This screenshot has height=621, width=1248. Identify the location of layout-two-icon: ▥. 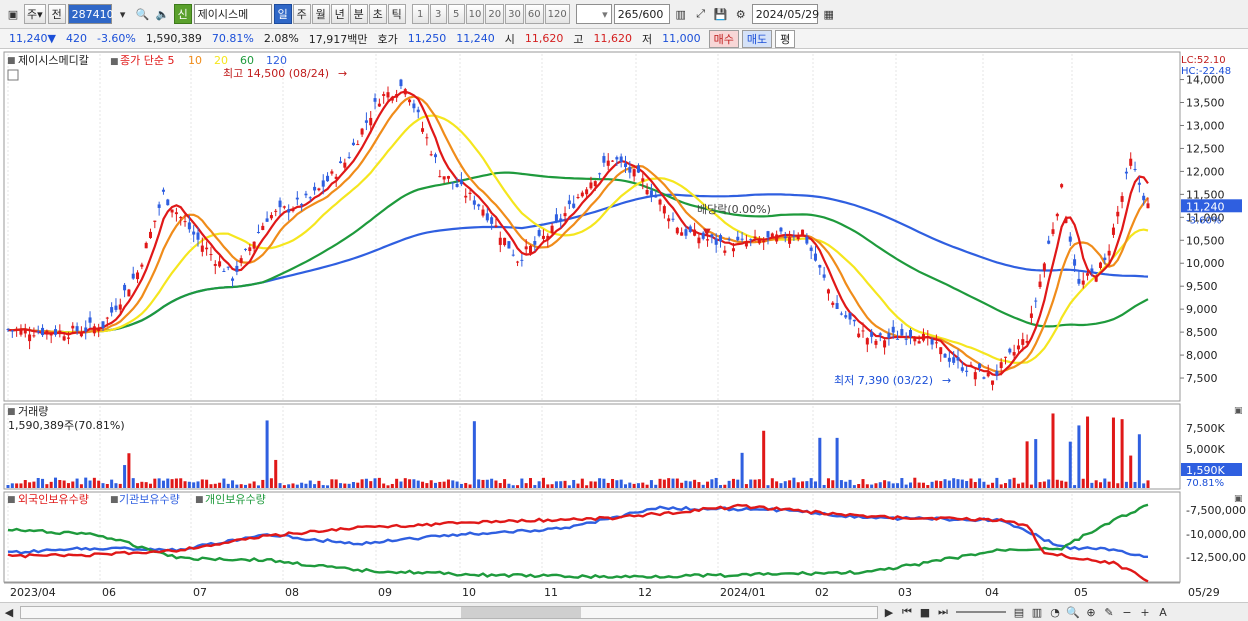
(1037, 612).